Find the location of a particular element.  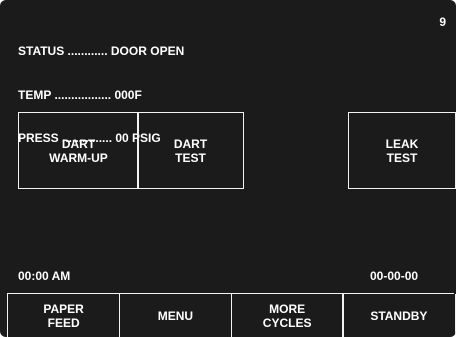

status-line: STATUS ............ DOOR OPEN is located at coordinates (101, 51).